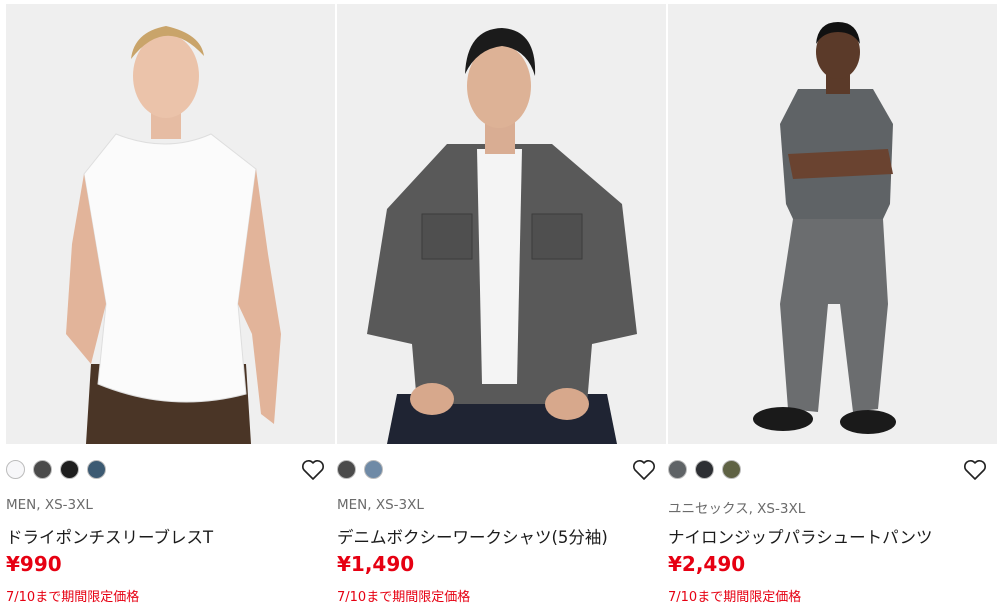  Describe the element at coordinates (109, 536) in the screenshot. I see `product-name: ドライポンチスリーブレスT` at that location.